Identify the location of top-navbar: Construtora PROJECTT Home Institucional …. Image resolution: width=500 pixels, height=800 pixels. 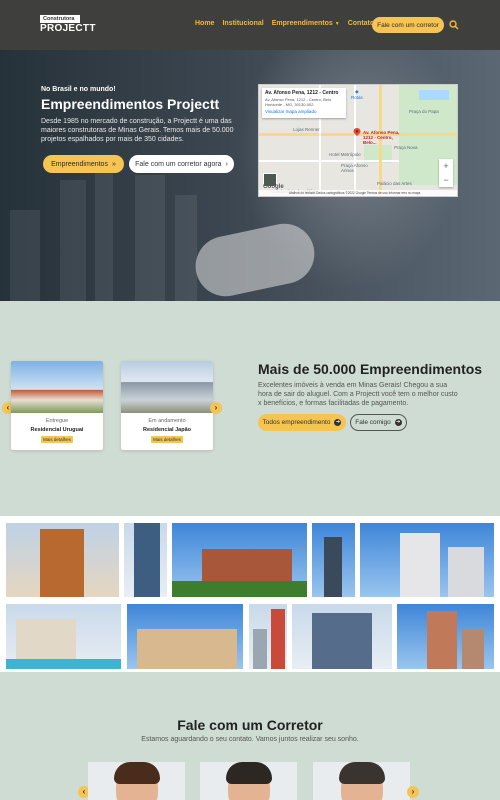
(250, 25).